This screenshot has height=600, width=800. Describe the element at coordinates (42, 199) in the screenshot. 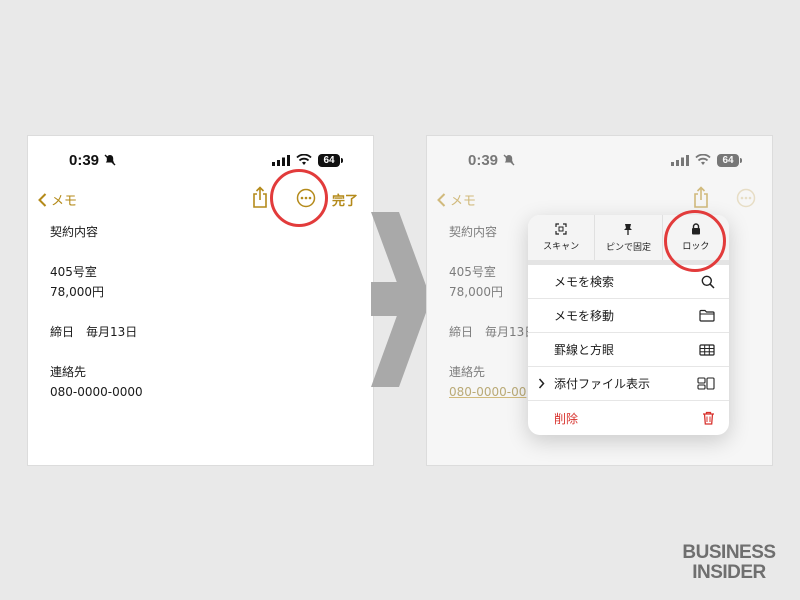

I see `chevron-left-icon` at that location.